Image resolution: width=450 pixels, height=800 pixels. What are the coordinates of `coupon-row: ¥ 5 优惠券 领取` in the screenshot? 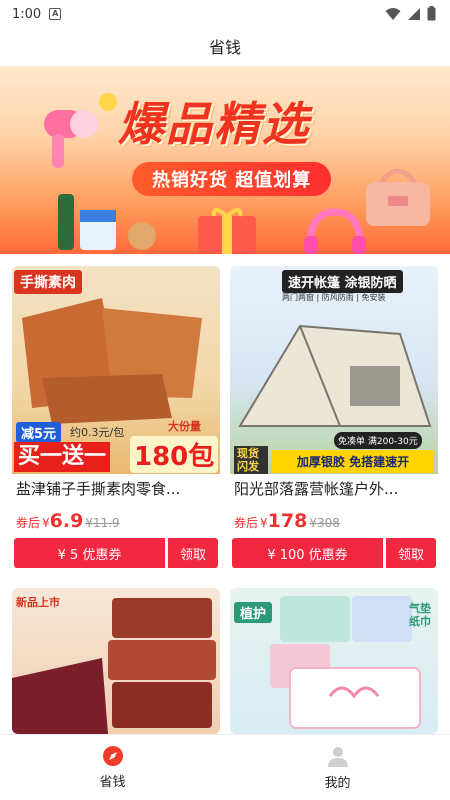 It's located at (116, 553).